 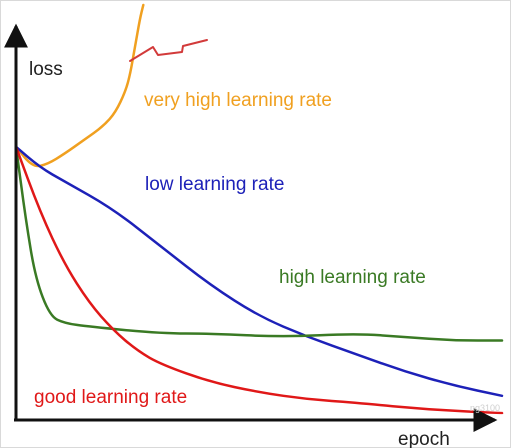 What do you see at coordinates (214, 184) in the screenshot?
I see `series-label-low: low learning rate` at bounding box center [214, 184].